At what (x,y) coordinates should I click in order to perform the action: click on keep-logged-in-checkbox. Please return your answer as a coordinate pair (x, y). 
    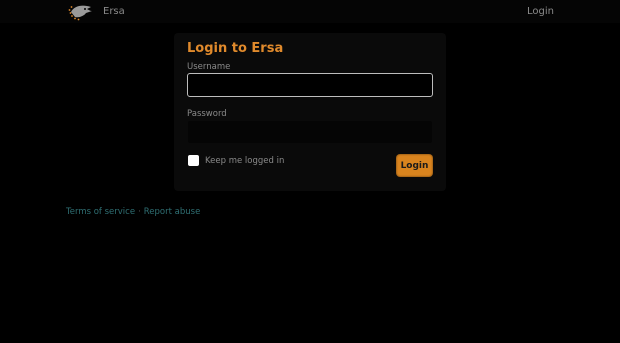
    Looking at the image, I should click on (193, 160).